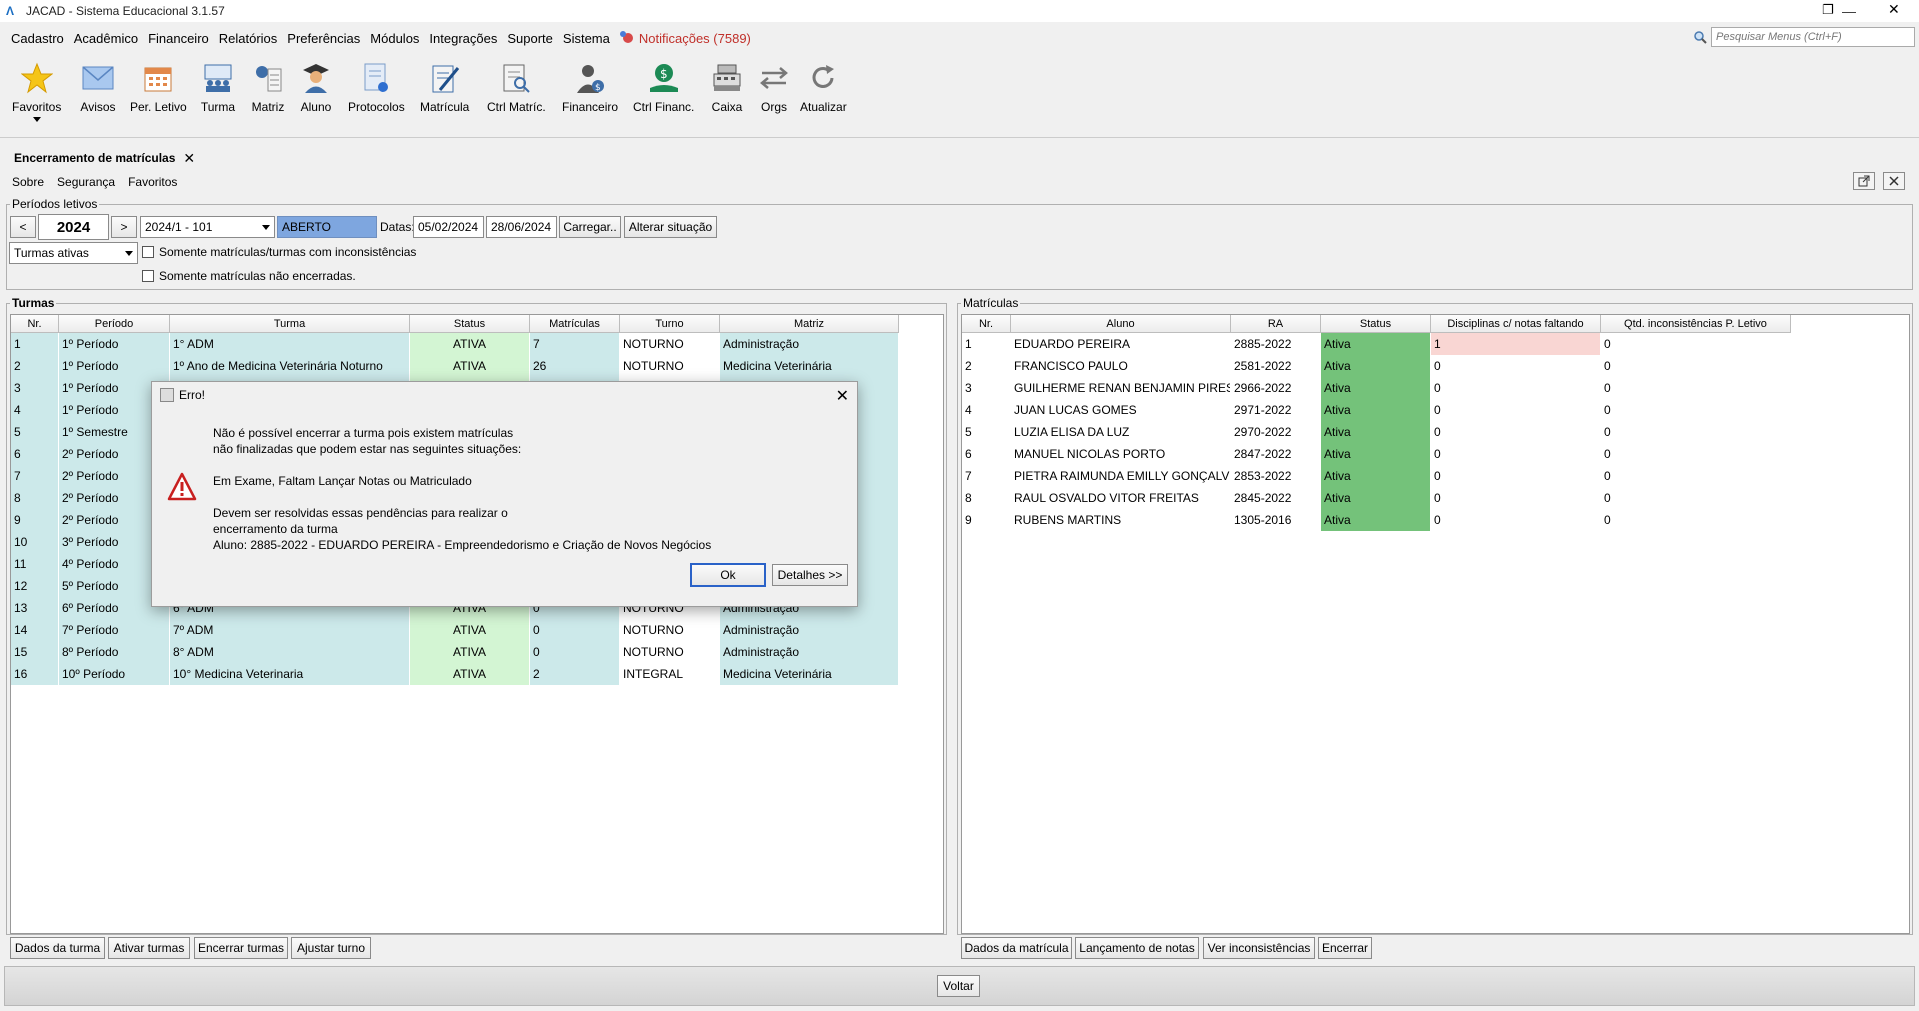 The image size is (1919, 1011). I want to click on dialog-close-button: ✕, so click(842, 396).